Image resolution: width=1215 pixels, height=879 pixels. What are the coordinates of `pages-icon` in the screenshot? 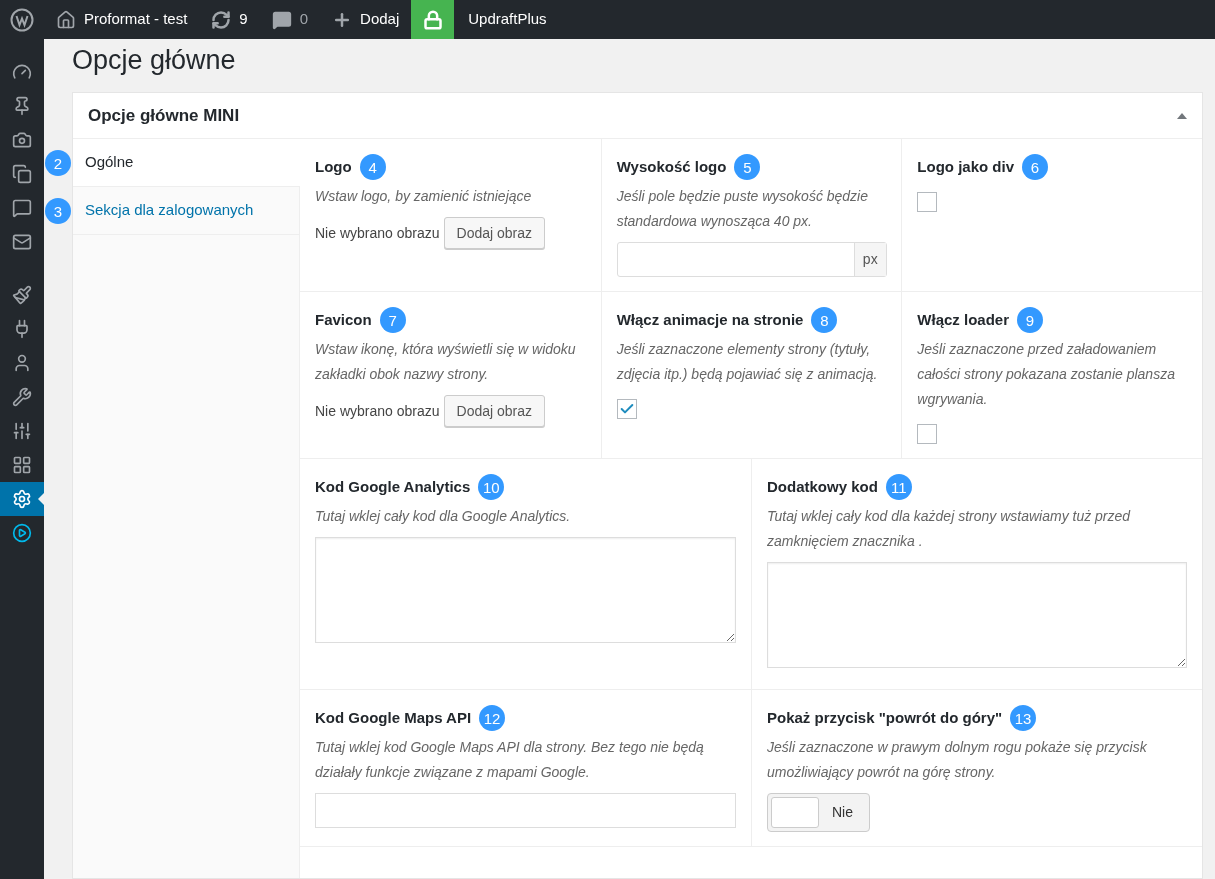 It's located at (22, 174).